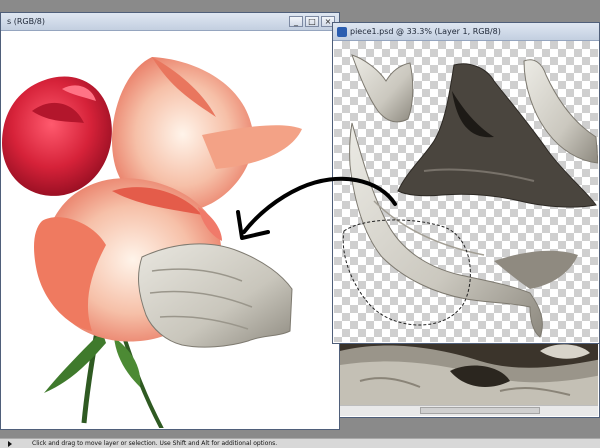  I want to click on arrow-annotation, so click(316, 208).